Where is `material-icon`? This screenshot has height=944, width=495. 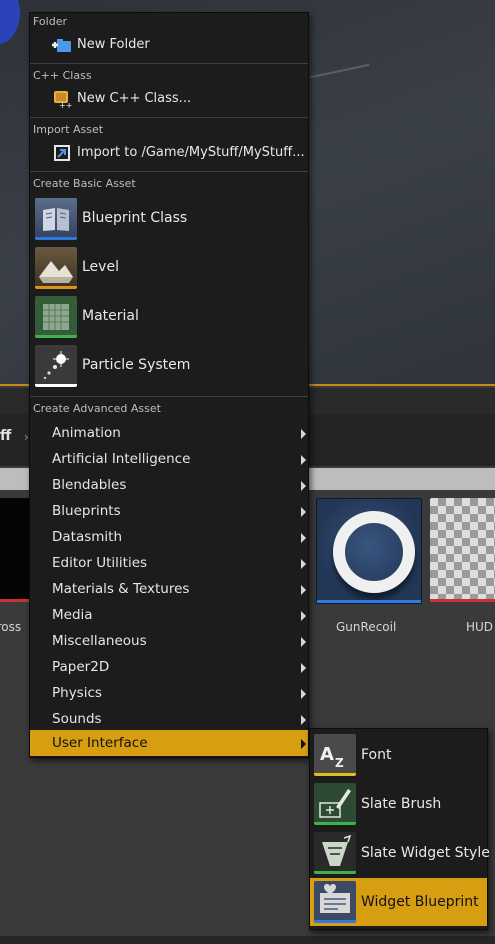 material-icon is located at coordinates (56, 317).